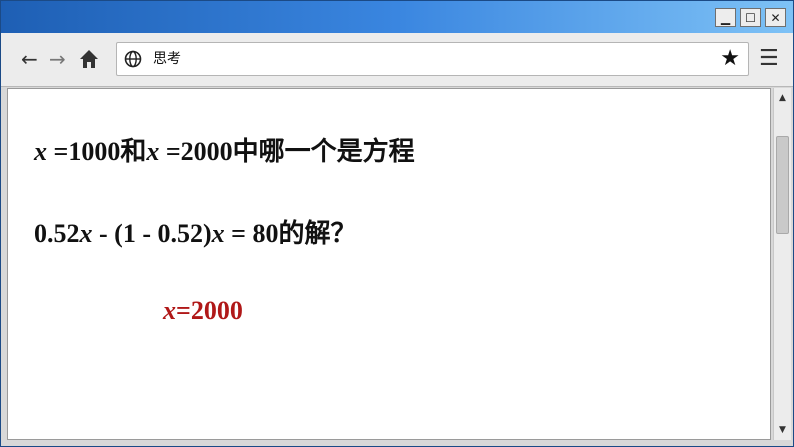  What do you see at coordinates (167, 59) in the screenshot?
I see `address-text: 思考` at bounding box center [167, 59].